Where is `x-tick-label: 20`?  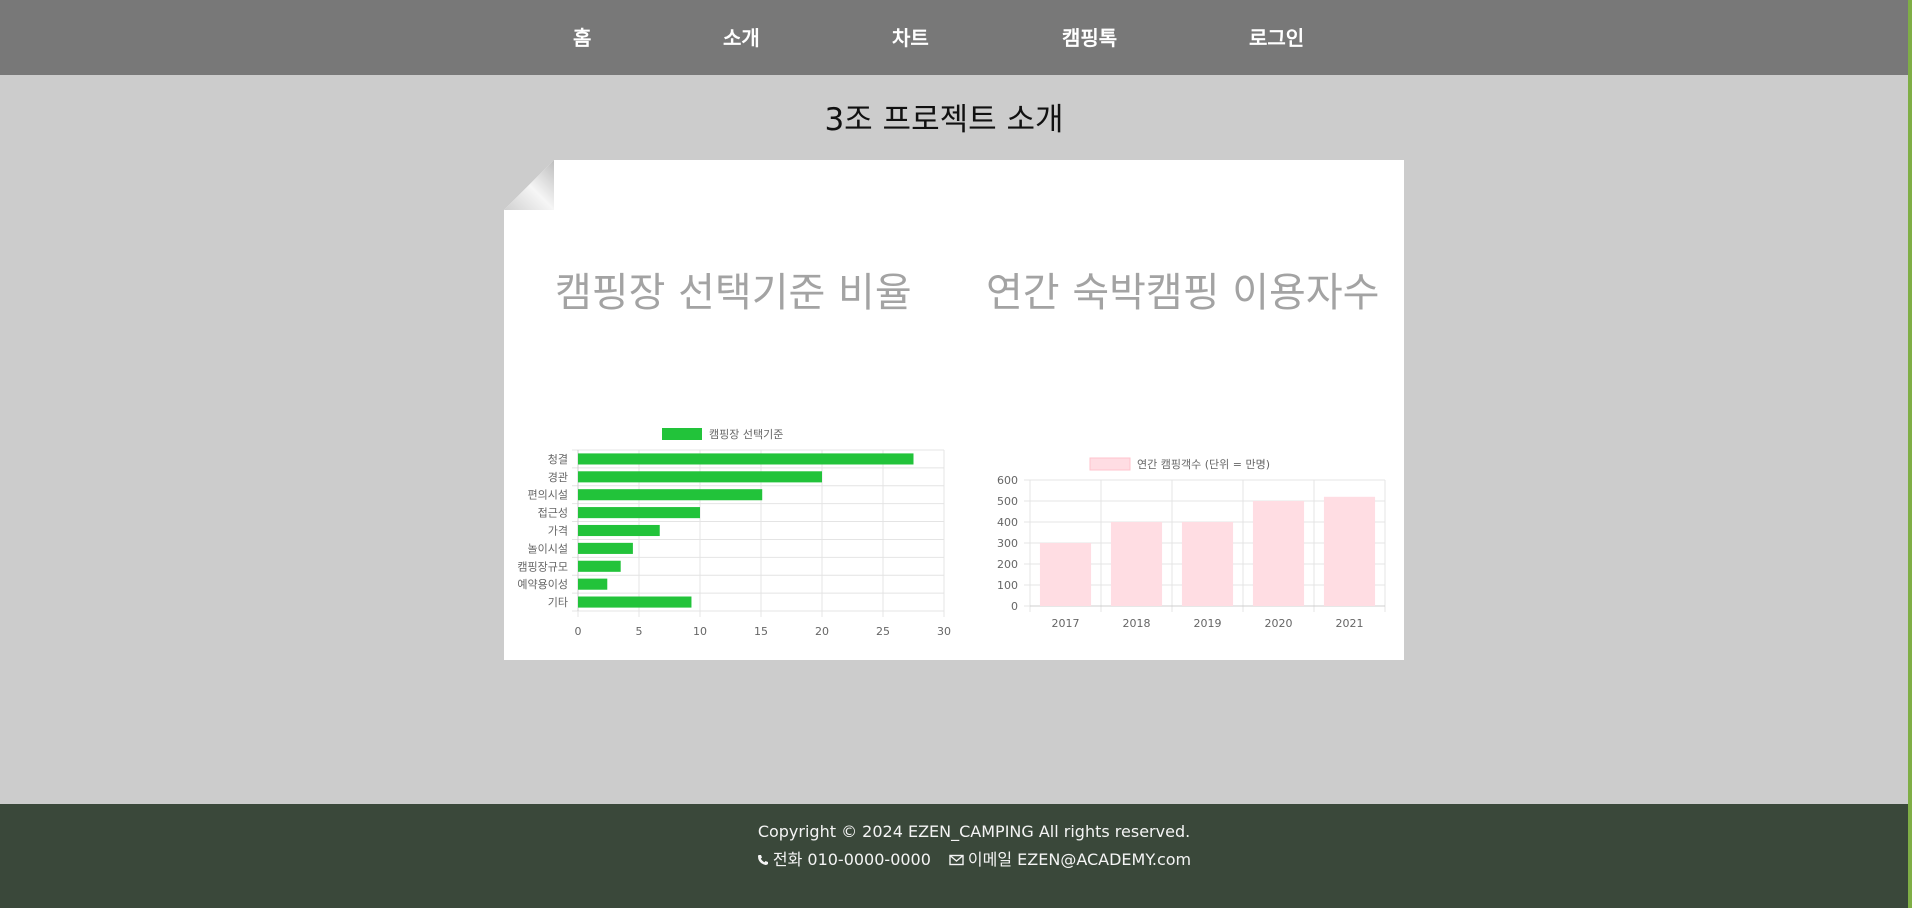 x-tick-label: 20 is located at coordinates (822, 631).